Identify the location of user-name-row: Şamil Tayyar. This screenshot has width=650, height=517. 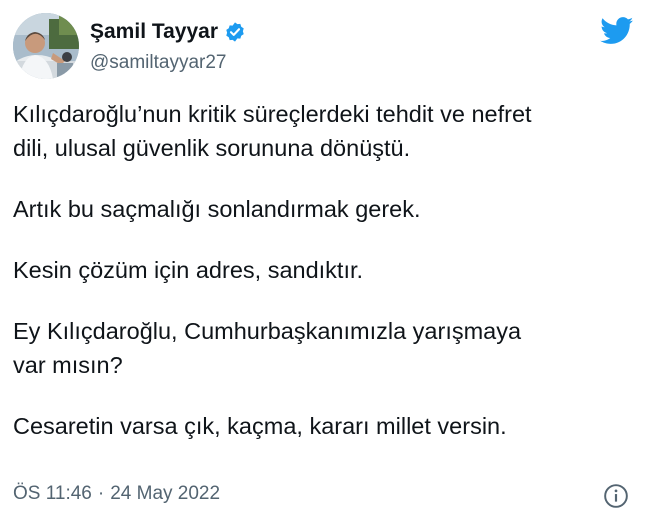
(168, 32).